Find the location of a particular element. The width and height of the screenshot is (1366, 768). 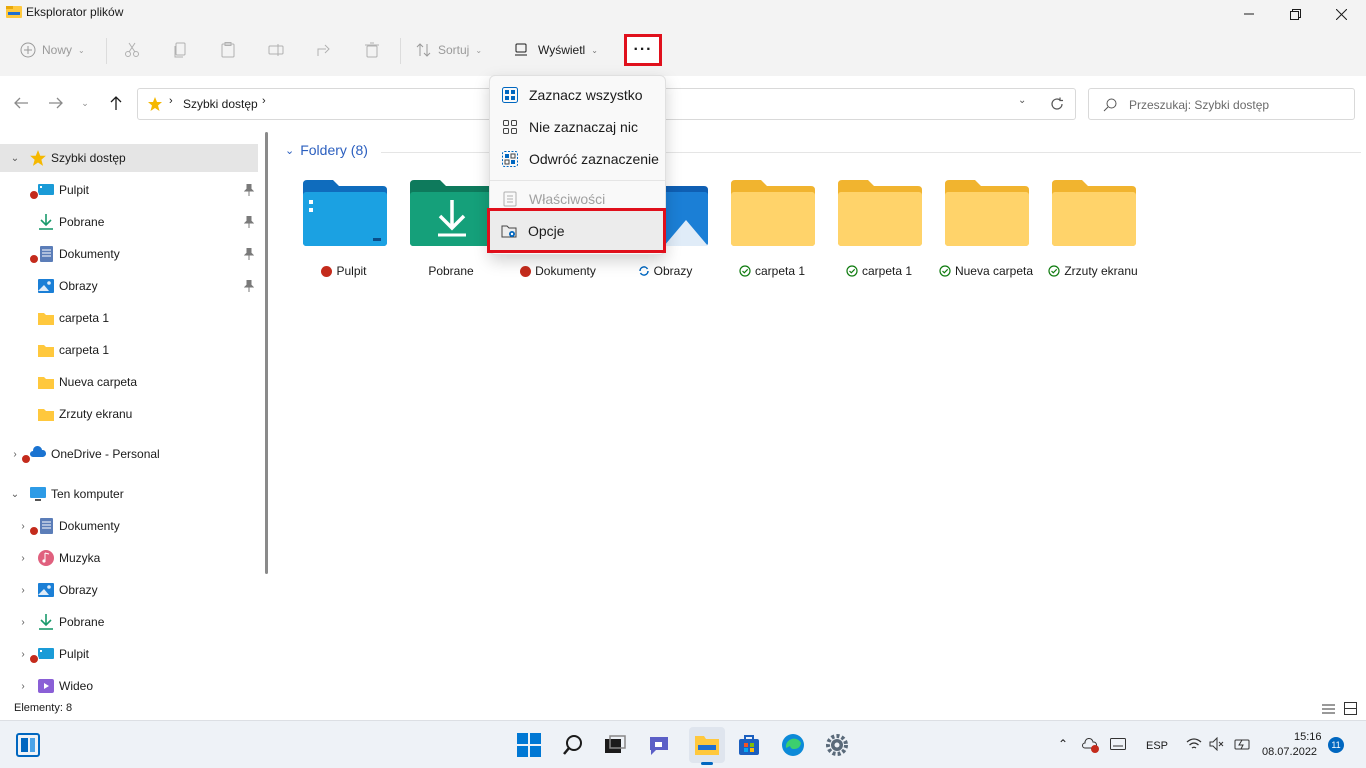

store-button is located at coordinates (749, 745).